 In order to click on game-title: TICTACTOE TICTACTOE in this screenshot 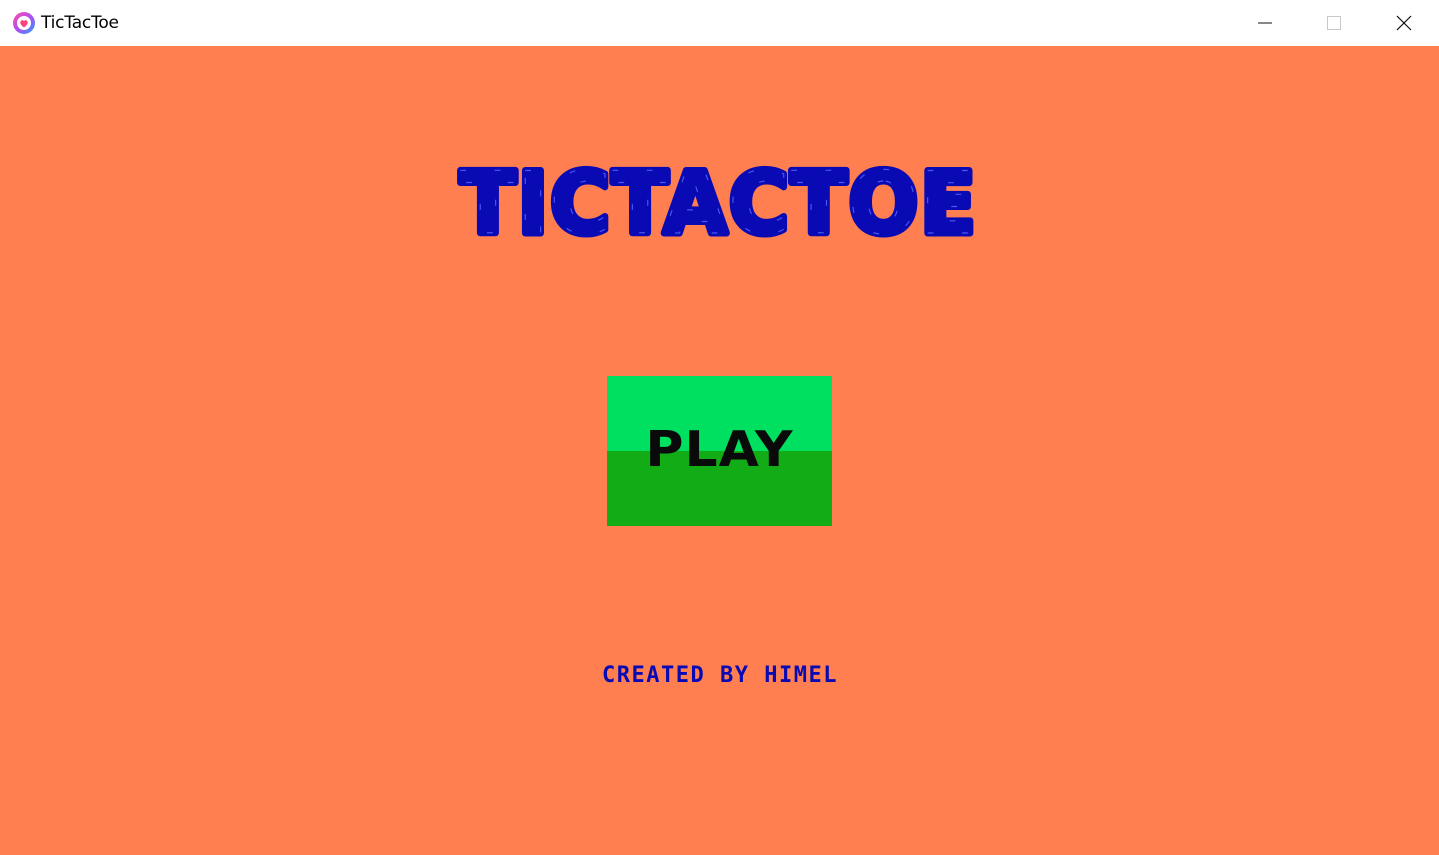, I will do `click(719, 205)`.